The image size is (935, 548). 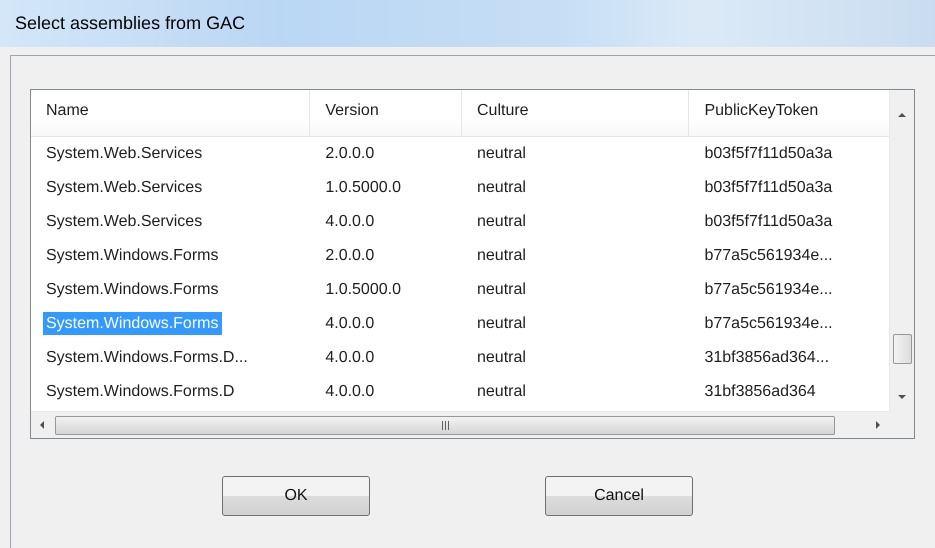 What do you see at coordinates (902, 115) in the screenshot?
I see `scroll-up-arrow-icon` at bounding box center [902, 115].